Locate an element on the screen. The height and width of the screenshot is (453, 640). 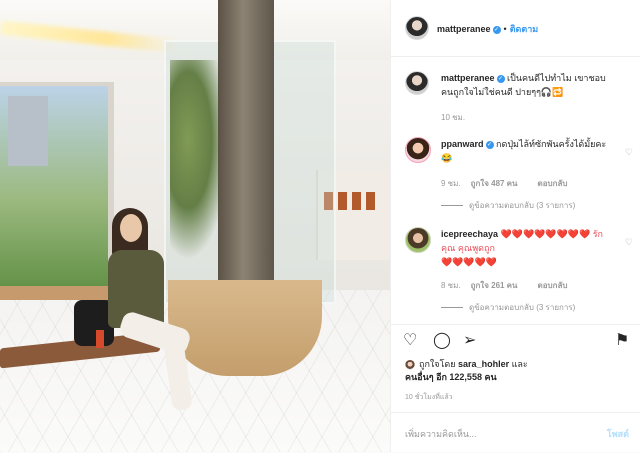
header-user-line: mattperanee ✓ • ติดตาม is located at coordinates (487, 29).